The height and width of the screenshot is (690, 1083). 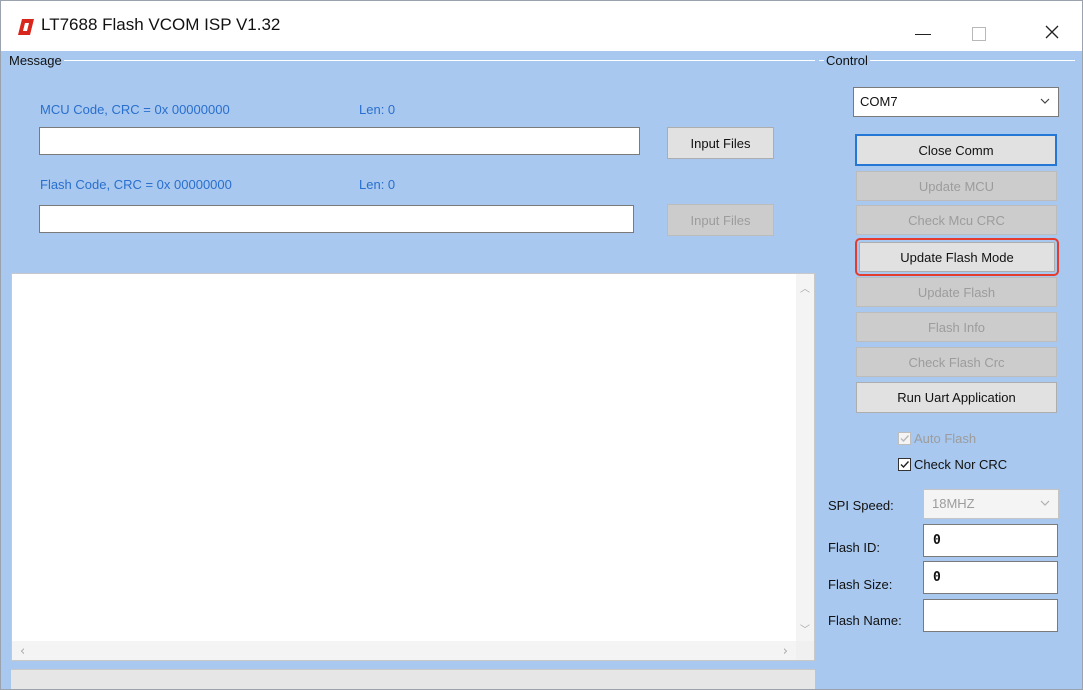 I want to click on check-nor-crc-checkbox: Check Nor CRC, so click(x=952, y=464).